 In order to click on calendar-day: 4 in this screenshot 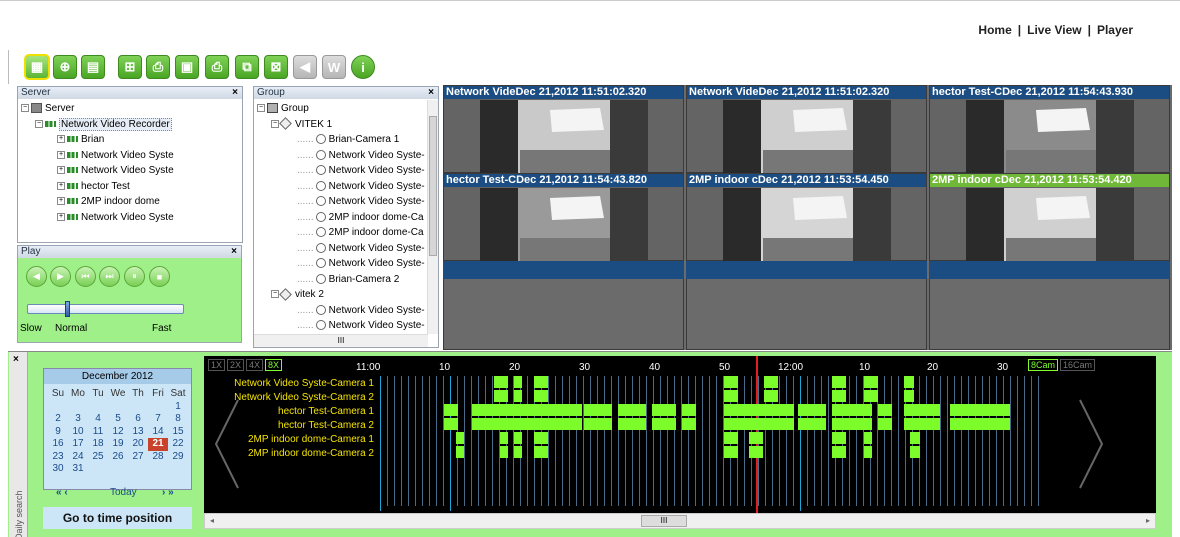, I will do `click(98, 419)`.